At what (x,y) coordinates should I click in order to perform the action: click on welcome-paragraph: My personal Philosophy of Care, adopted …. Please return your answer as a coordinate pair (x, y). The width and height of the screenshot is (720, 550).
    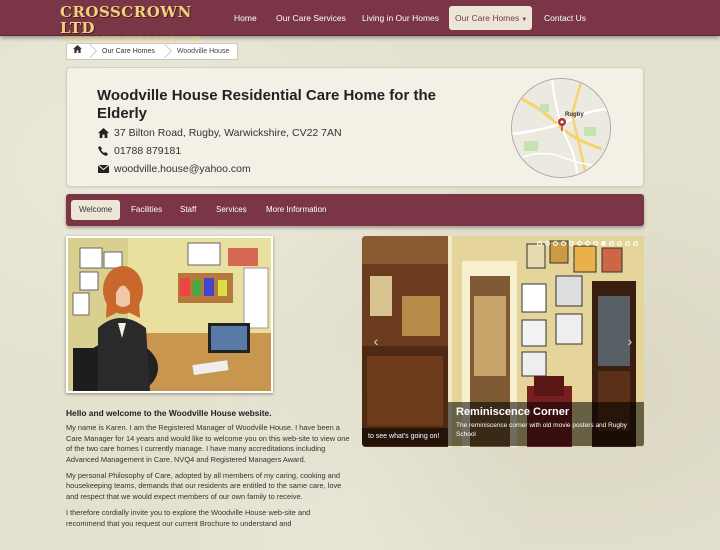
    Looking at the image, I should click on (204, 486).